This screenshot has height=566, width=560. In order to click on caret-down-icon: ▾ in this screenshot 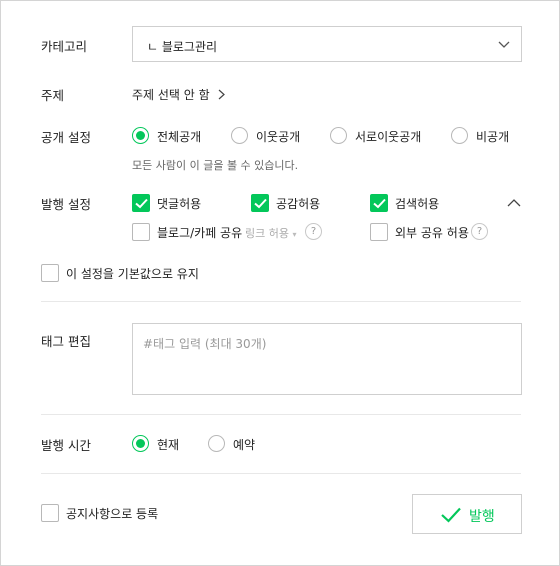, I will do `click(294, 234)`.